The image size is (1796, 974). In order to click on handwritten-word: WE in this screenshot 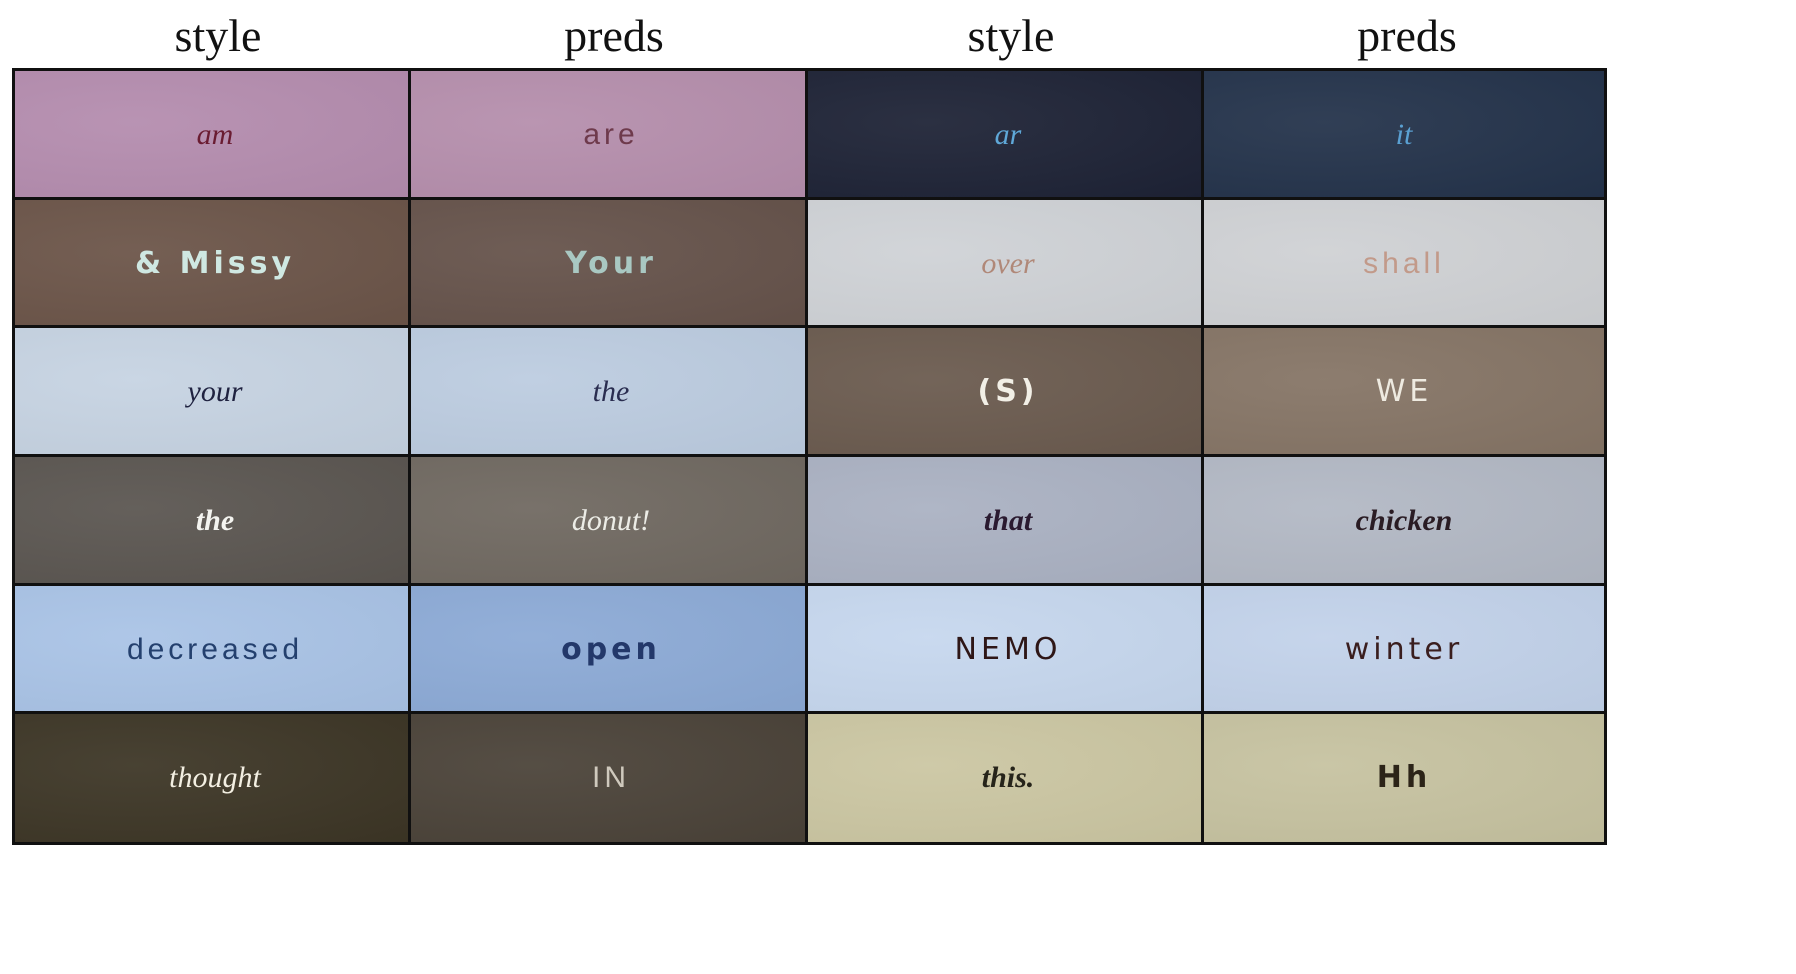, I will do `click(1404, 391)`.